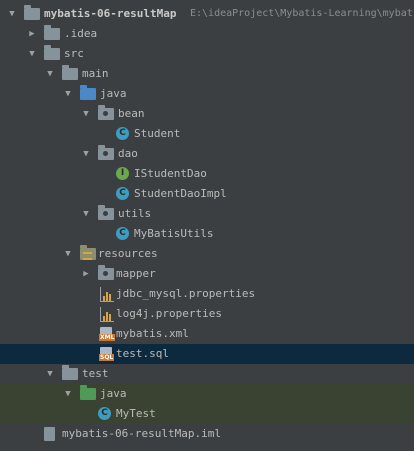 The image size is (414, 451). What do you see at coordinates (207, 114) in the screenshot?
I see `tree-node-bean: ▼ bean` at bounding box center [207, 114].